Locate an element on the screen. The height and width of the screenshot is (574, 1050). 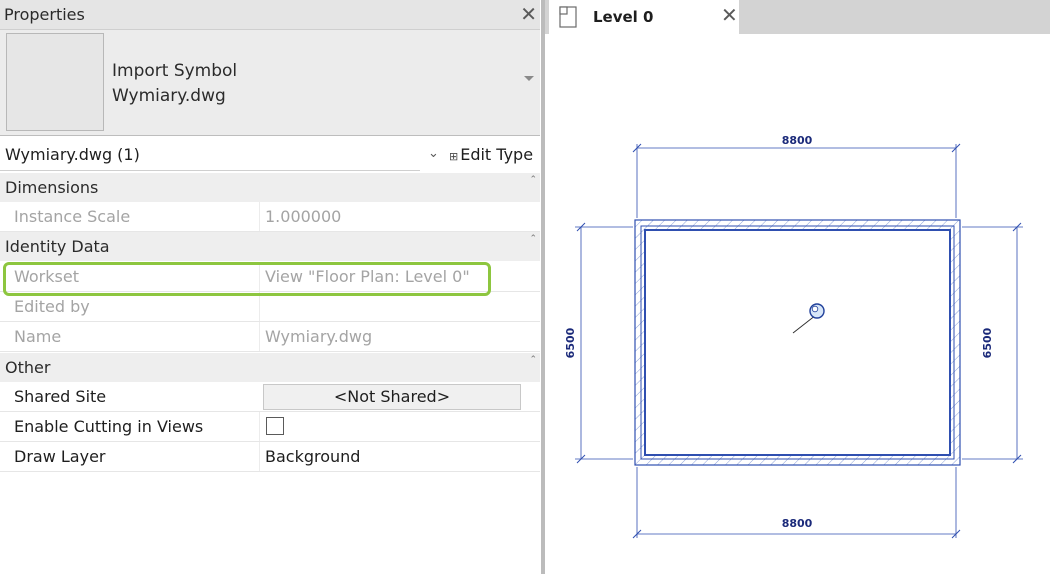
edit-type-icon: ⊞ is located at coordinates (454, 156).